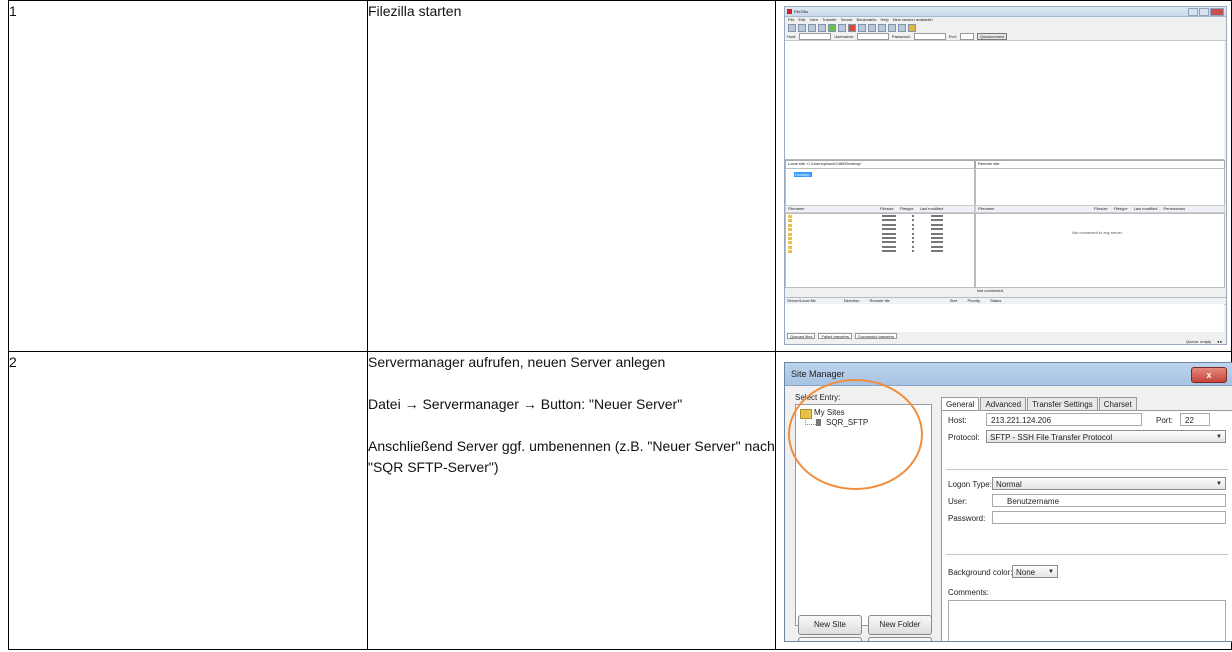 This screenshot has height=652, width=1232. What do you see at coordinates (968, 592) in the screenshot?
I see `comments-label: Comments:` at bounding box center [968, 592].